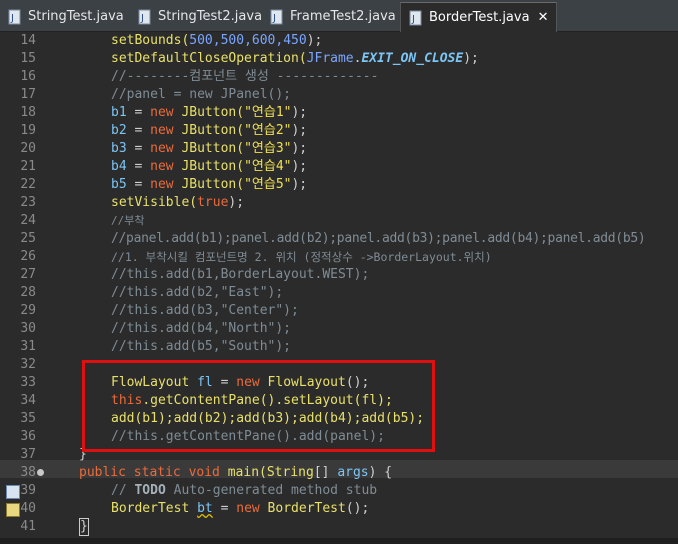 This screenshot has height=544, width=678. What do you see at coordinates (28, 256) in the screenshot?
I see `line-number: 26` at bounding box center [28, 256].